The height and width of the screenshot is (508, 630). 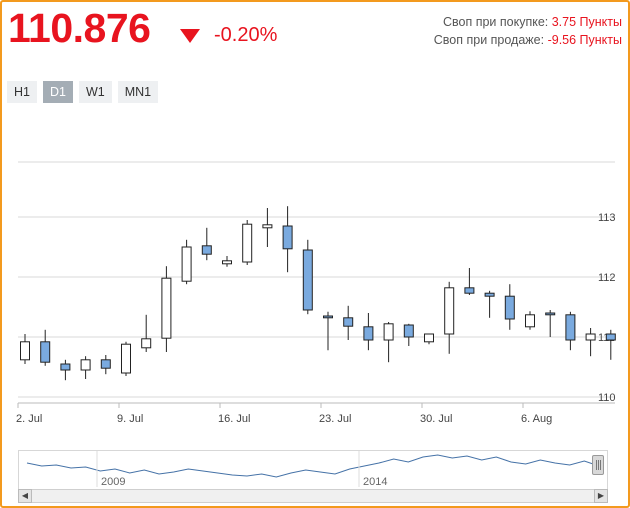 I want to click on swap-sell-value: -9.56 Пункты, so click(x=584, y=40).